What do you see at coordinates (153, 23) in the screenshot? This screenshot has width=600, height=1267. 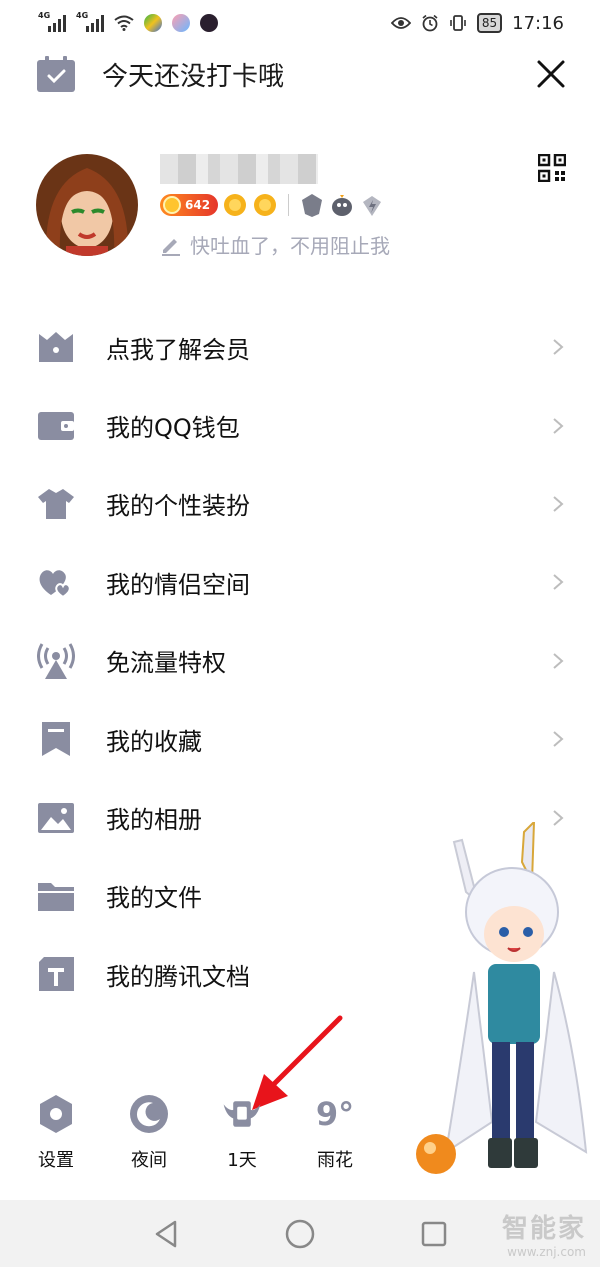 I see `app-notification-icon` at bounding box center [153, 23].